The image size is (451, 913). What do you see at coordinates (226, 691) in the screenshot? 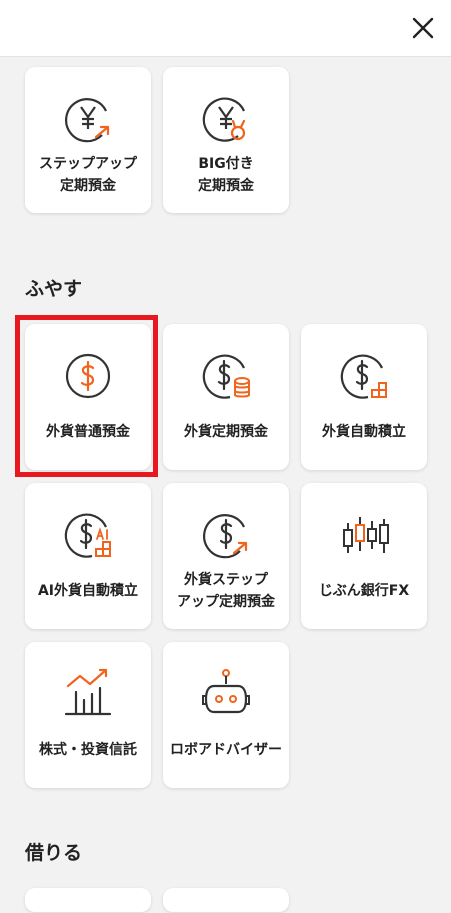
I see `robot-icon` at bounding box center [226, 691].